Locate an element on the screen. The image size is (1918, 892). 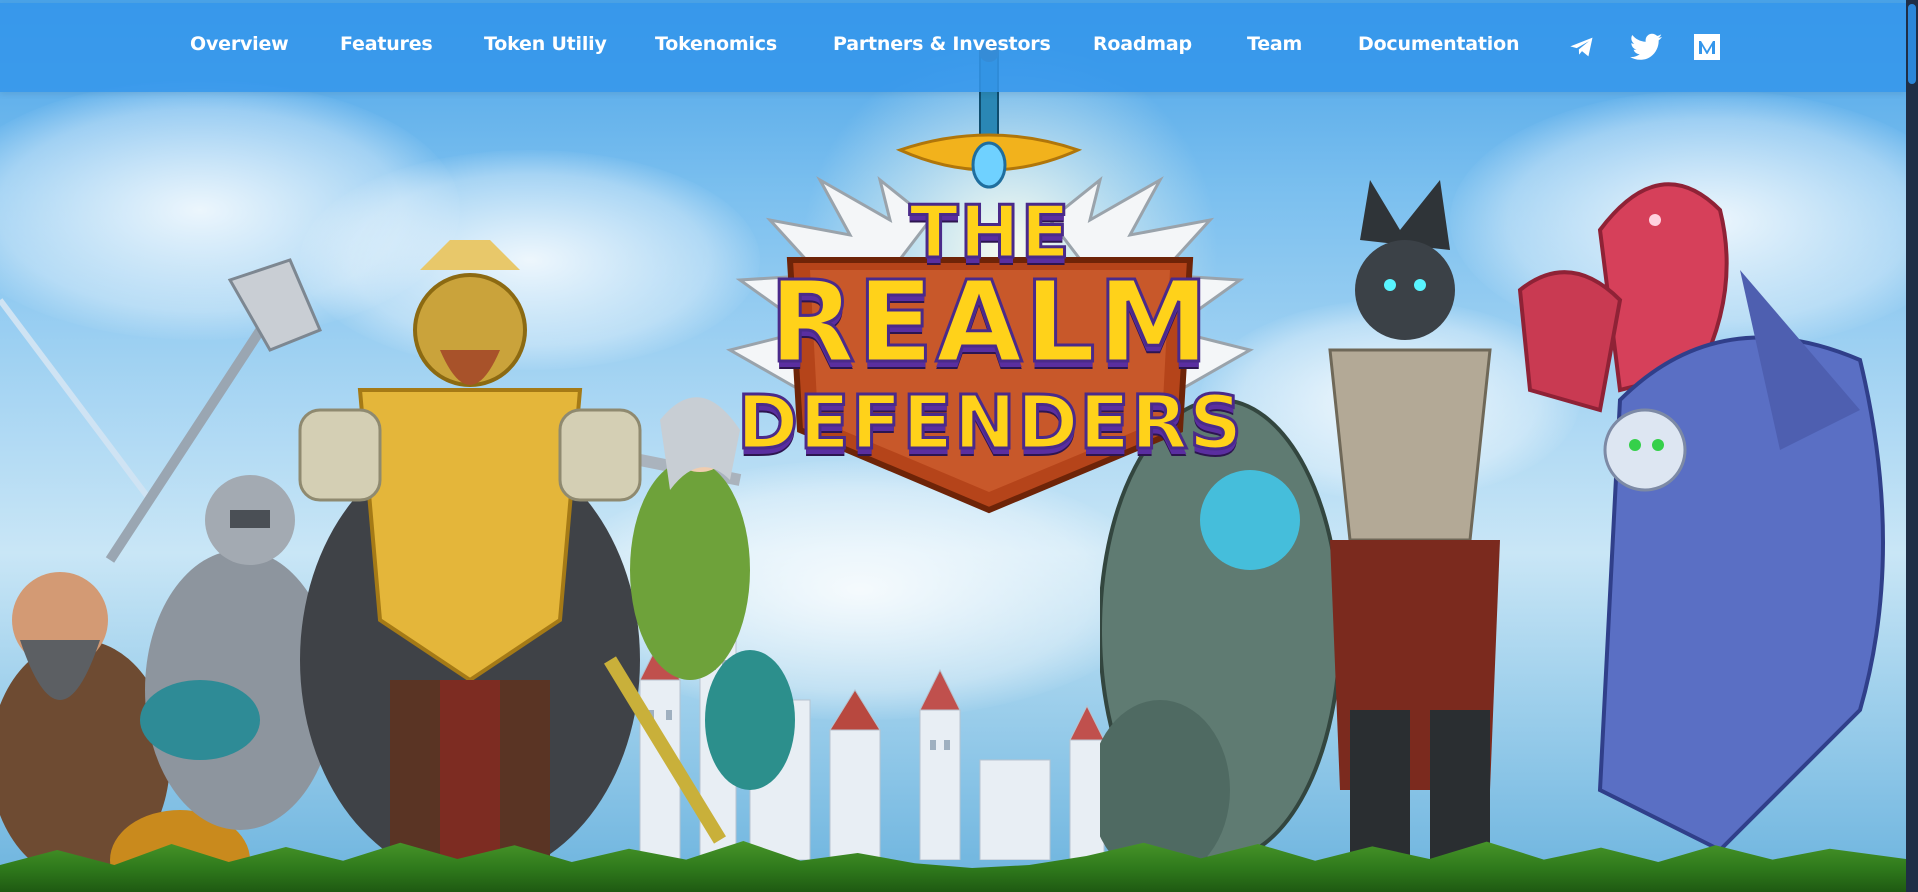
nav-link-team: Team is located at coordinates (1274, 44).